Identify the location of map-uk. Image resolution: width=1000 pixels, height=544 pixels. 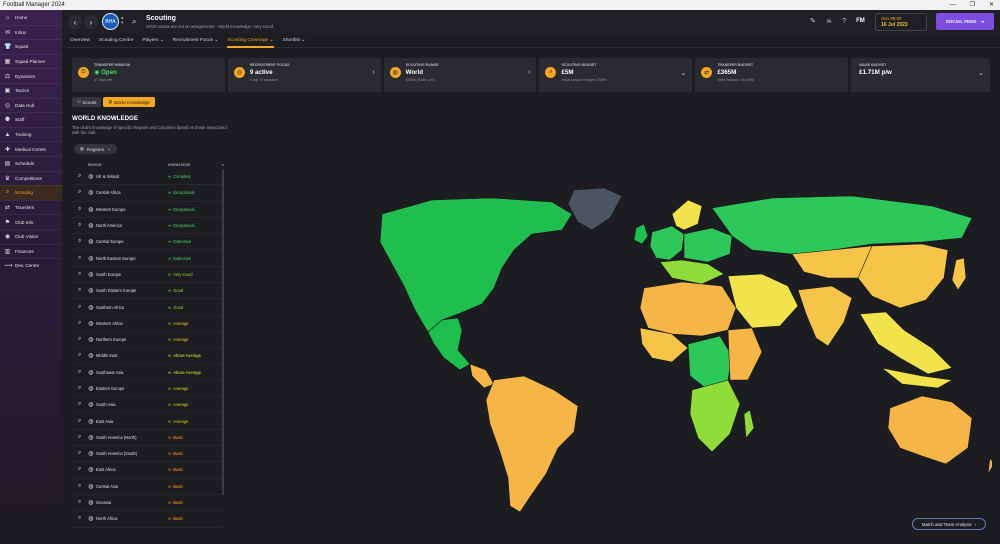
(641, 234).